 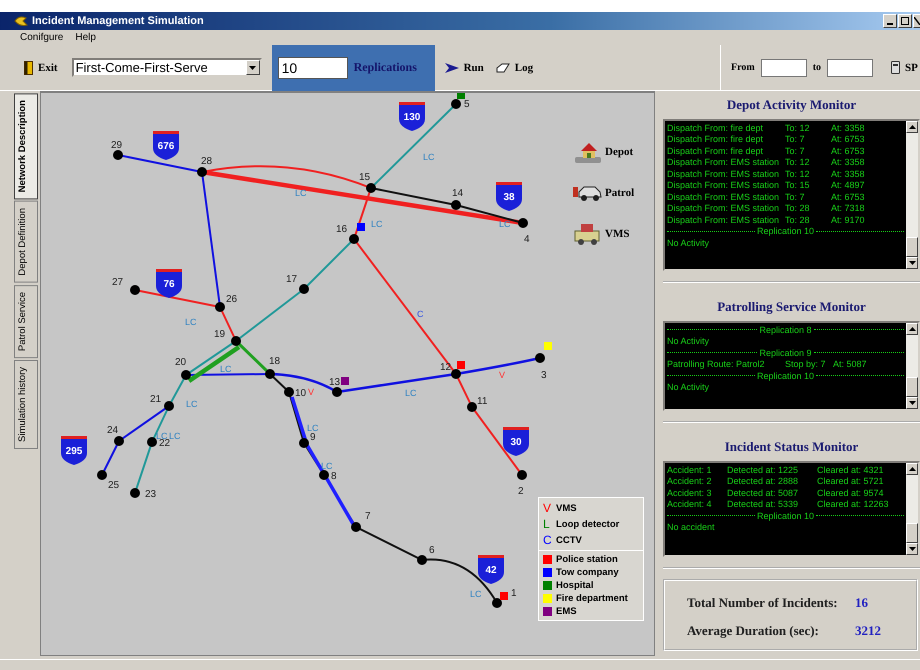 I want to click on legend-symbol: V, so click(x=547, y=508).